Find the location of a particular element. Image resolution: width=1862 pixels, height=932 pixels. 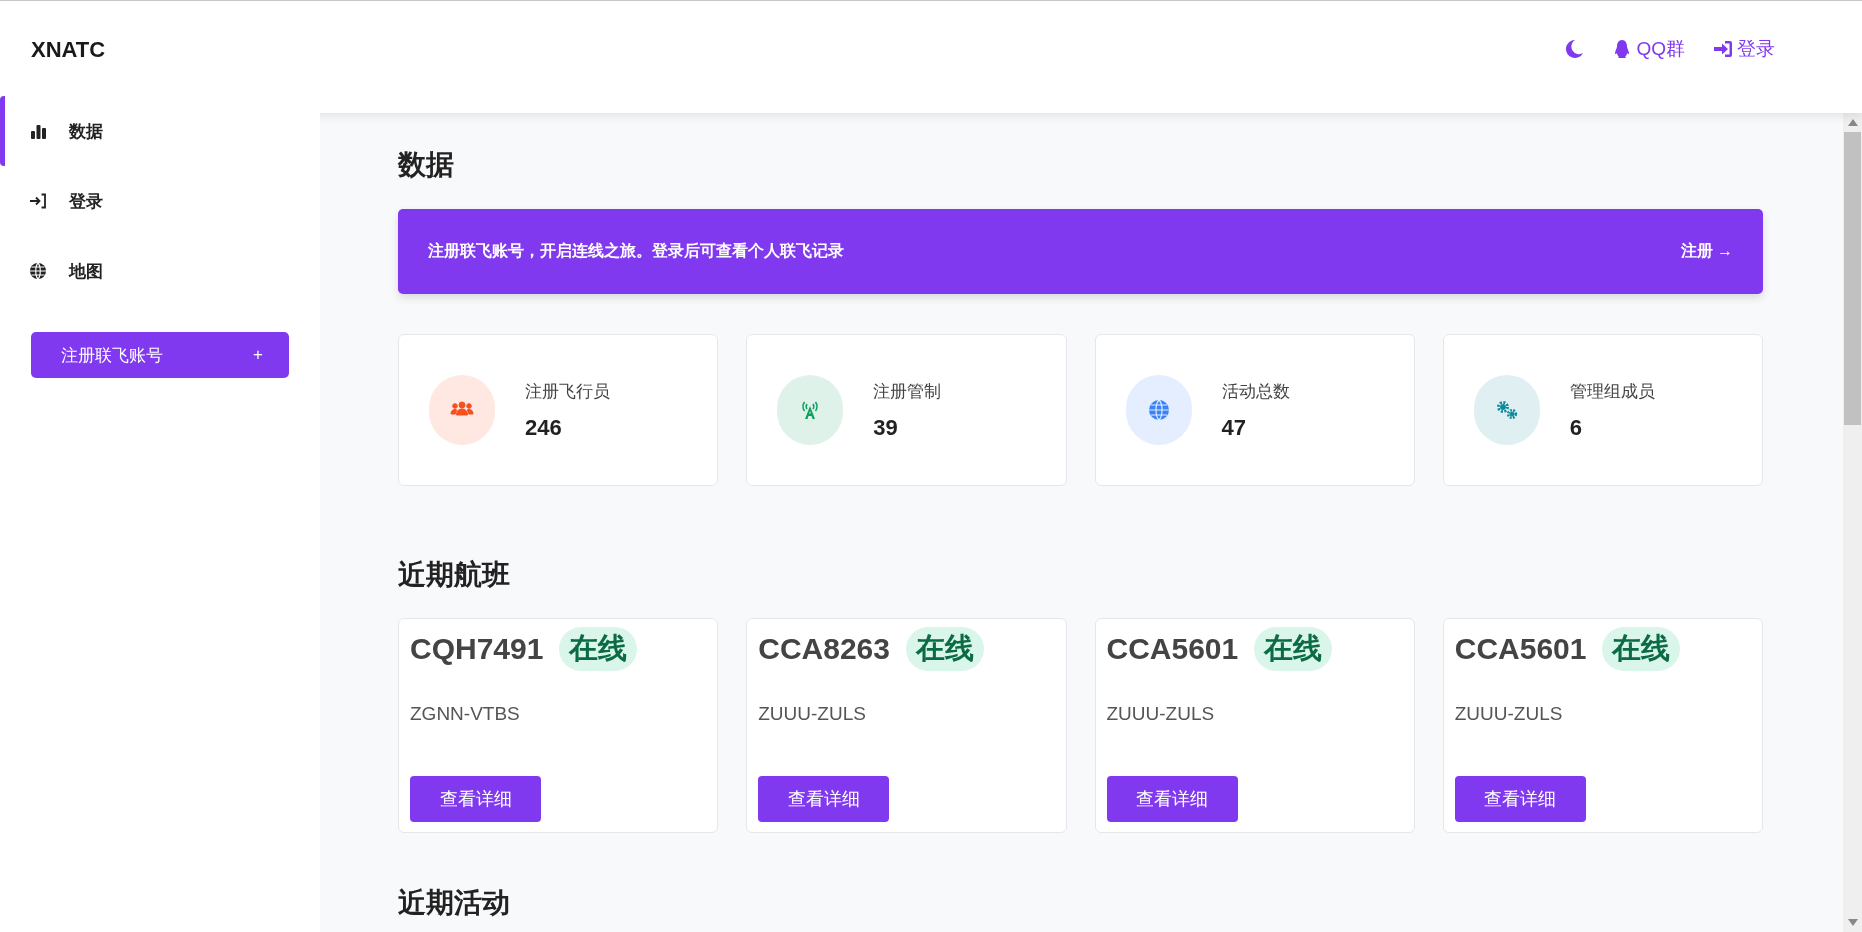

stat-value: 6 is located at coordinates (1576, 427).